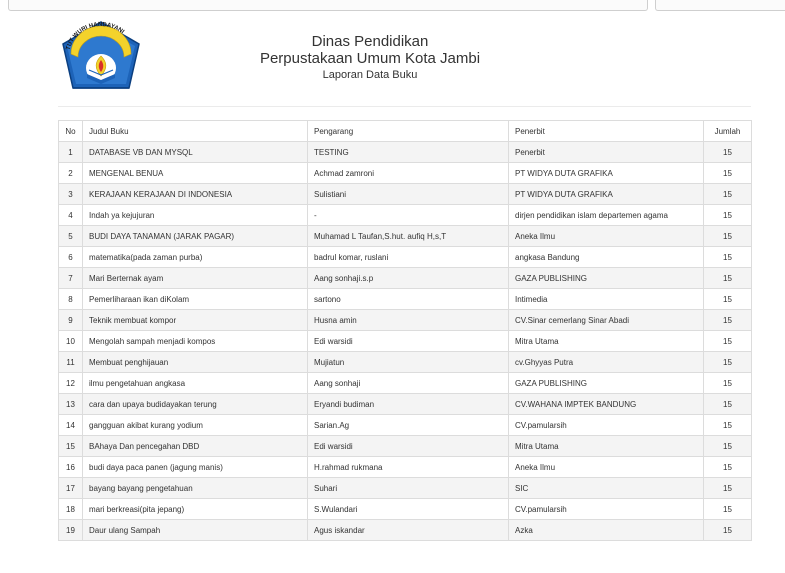  Describe the element at coordinates (405, 488) in the screenshot. I see `table-row: 17 bayang bayang pengetahuan Suhari SIC 15` at that location.